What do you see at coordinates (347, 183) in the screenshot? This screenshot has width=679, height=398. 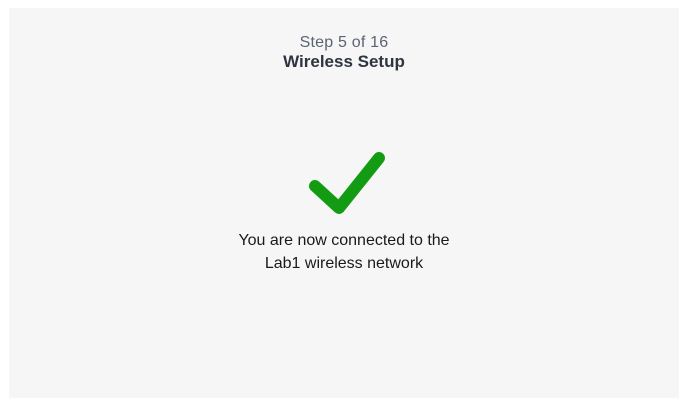 I see `checkmark-icon` at bounding box center [347, 183].